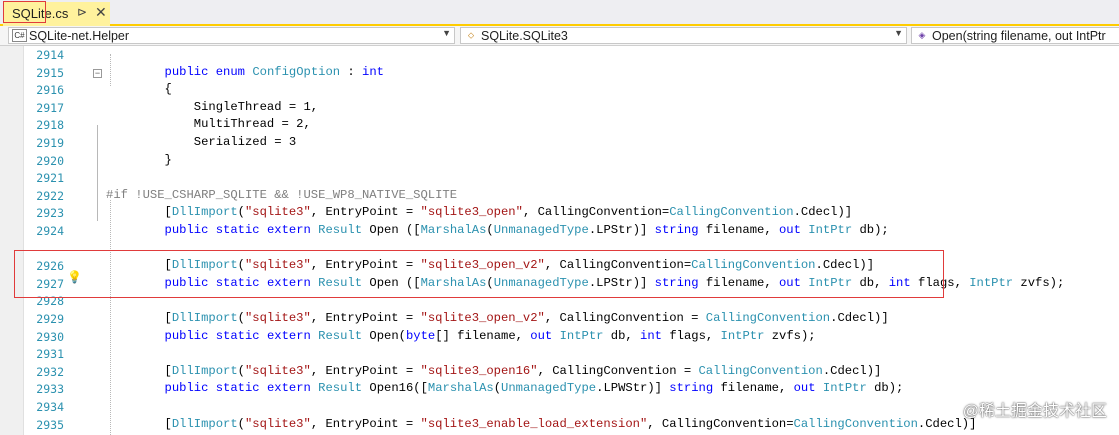 The width and height of the screenshot is (1119, 435). I want to click on code-token: filename,, so click(738, 230).